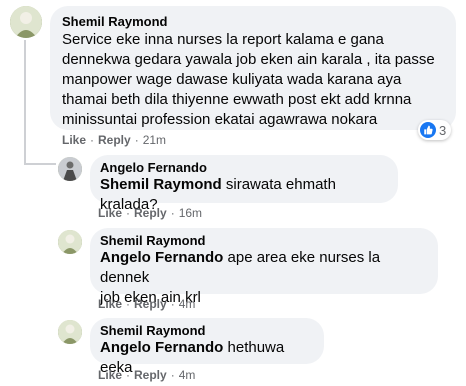 This screenshot has height=386, width=466. Describe the element at coordinates (244, 167) in the screenshot. I see `comment-author: Angelo Fernando` at that location.